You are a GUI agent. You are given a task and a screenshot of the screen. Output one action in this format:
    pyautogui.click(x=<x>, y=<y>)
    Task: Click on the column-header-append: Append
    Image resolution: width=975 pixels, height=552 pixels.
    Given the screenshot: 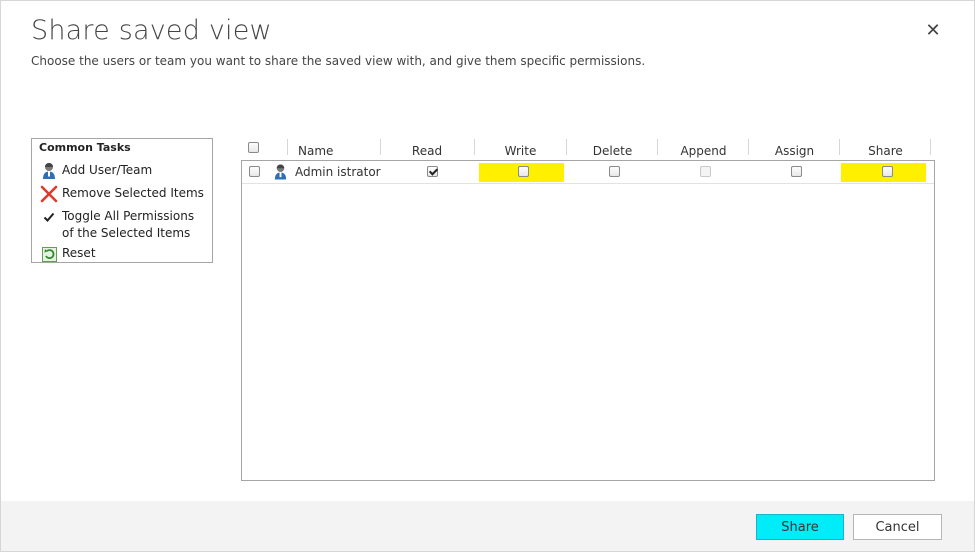 What is the action you would take?
    pyautogui.click(x=703, y=151)
    